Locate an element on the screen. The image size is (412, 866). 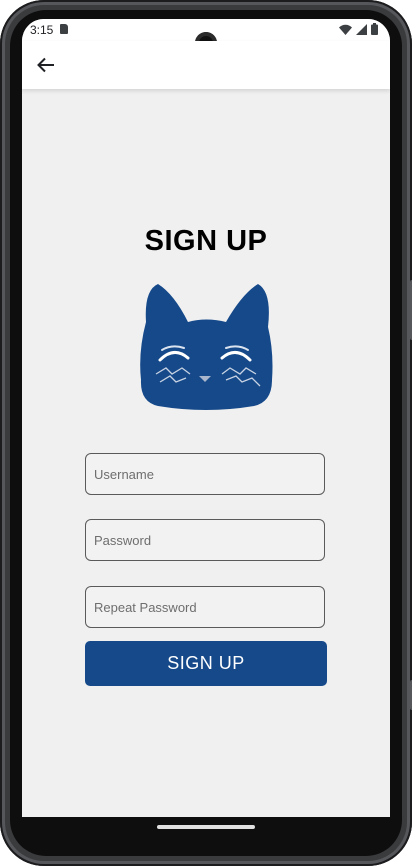
status-time: 3:15 is located at coordinates (42, 30).